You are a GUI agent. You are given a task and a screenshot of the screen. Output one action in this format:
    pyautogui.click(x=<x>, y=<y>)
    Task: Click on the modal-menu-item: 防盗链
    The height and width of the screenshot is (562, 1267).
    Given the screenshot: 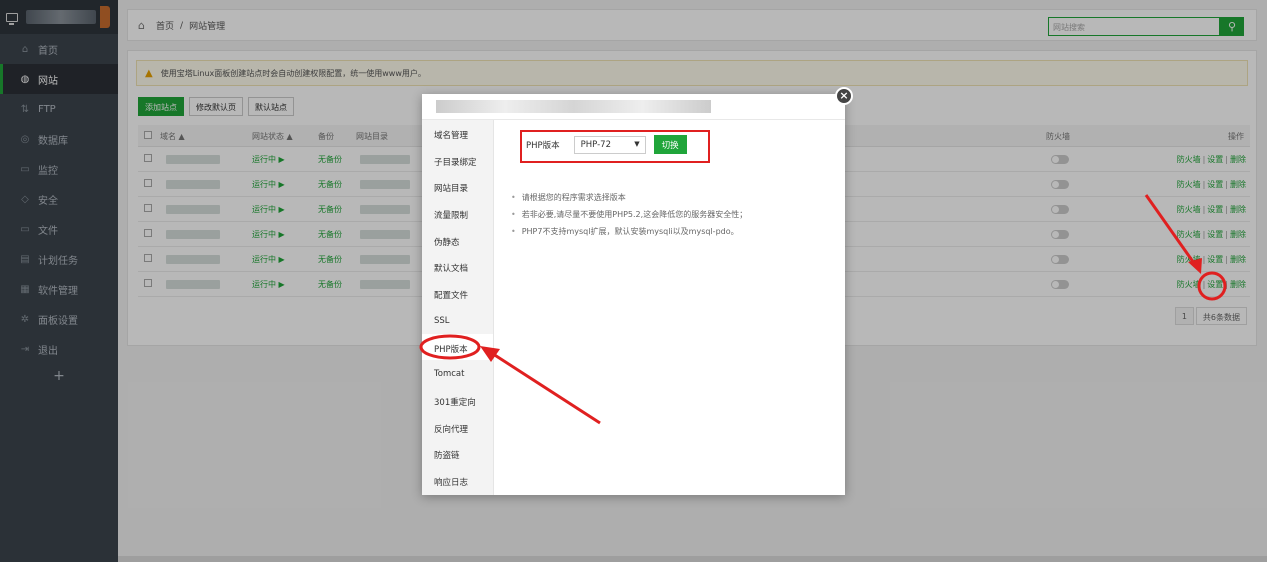 What is the action you would take?
    pyautogui.click(x=457, y=453)
    